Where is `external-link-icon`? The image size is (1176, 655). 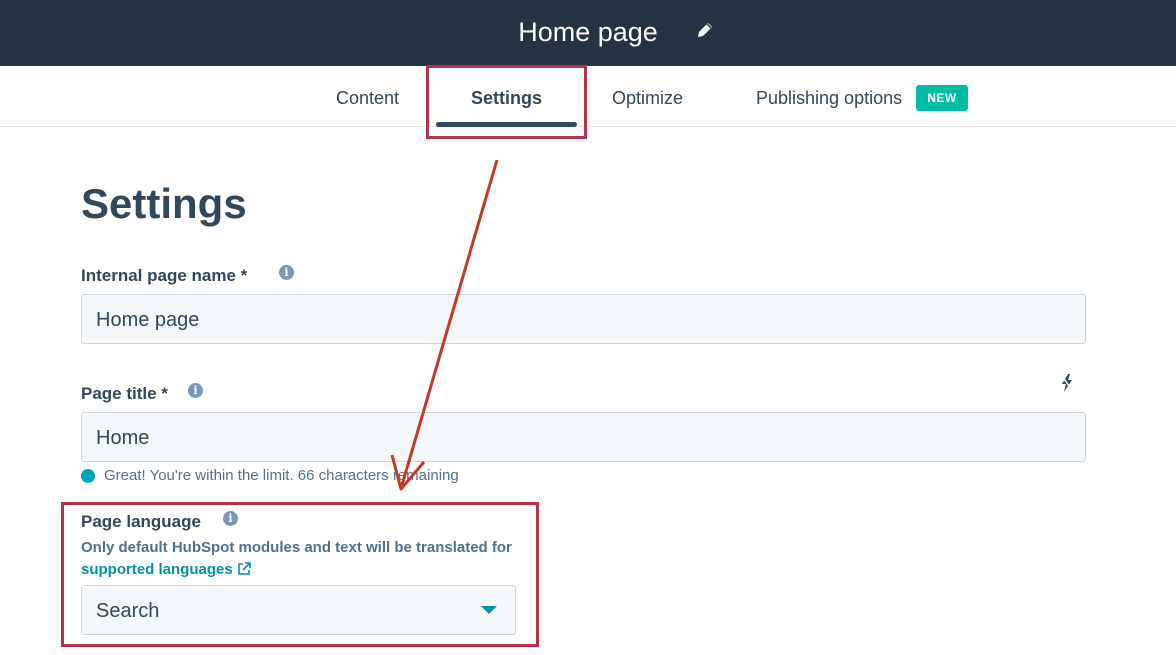 external-link-icon is located at coordinates (244, 569).